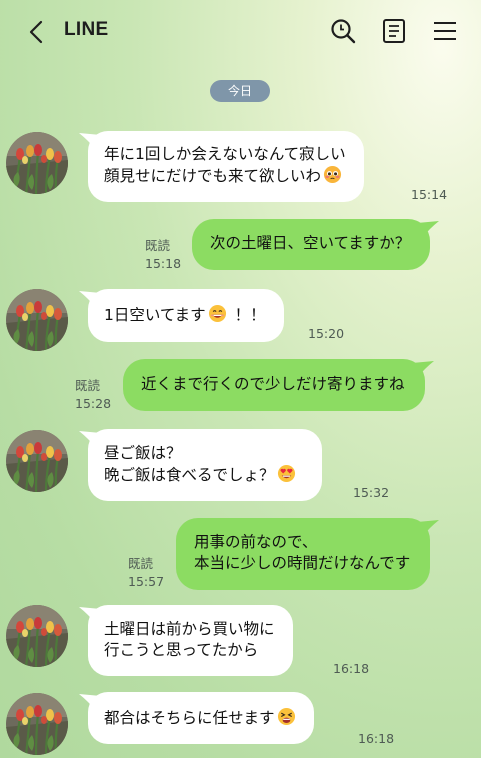 This screenshot has height=758, width=481. Describe the element at coordinates (445, 31) in the screenshot. I see `hamburger-menu-icon` at that location.